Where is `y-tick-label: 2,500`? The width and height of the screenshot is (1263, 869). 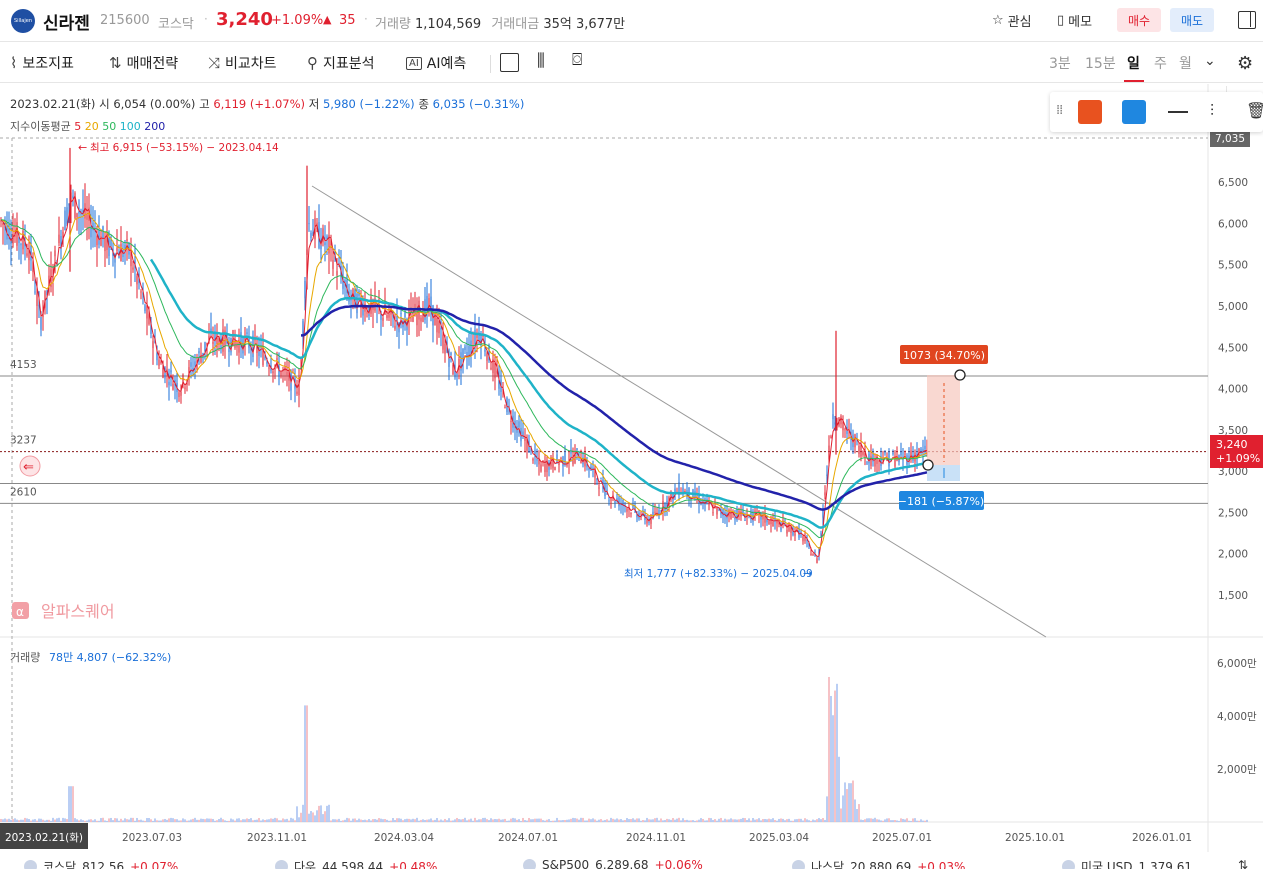 y-tick-label: 2,500 is located at coordinates (1233, 513).